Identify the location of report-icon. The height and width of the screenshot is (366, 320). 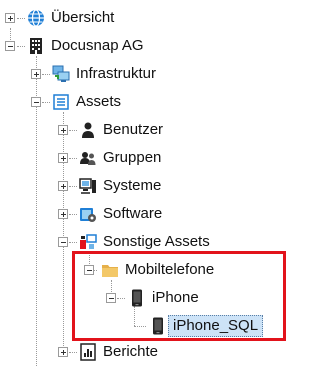
(88, 352).